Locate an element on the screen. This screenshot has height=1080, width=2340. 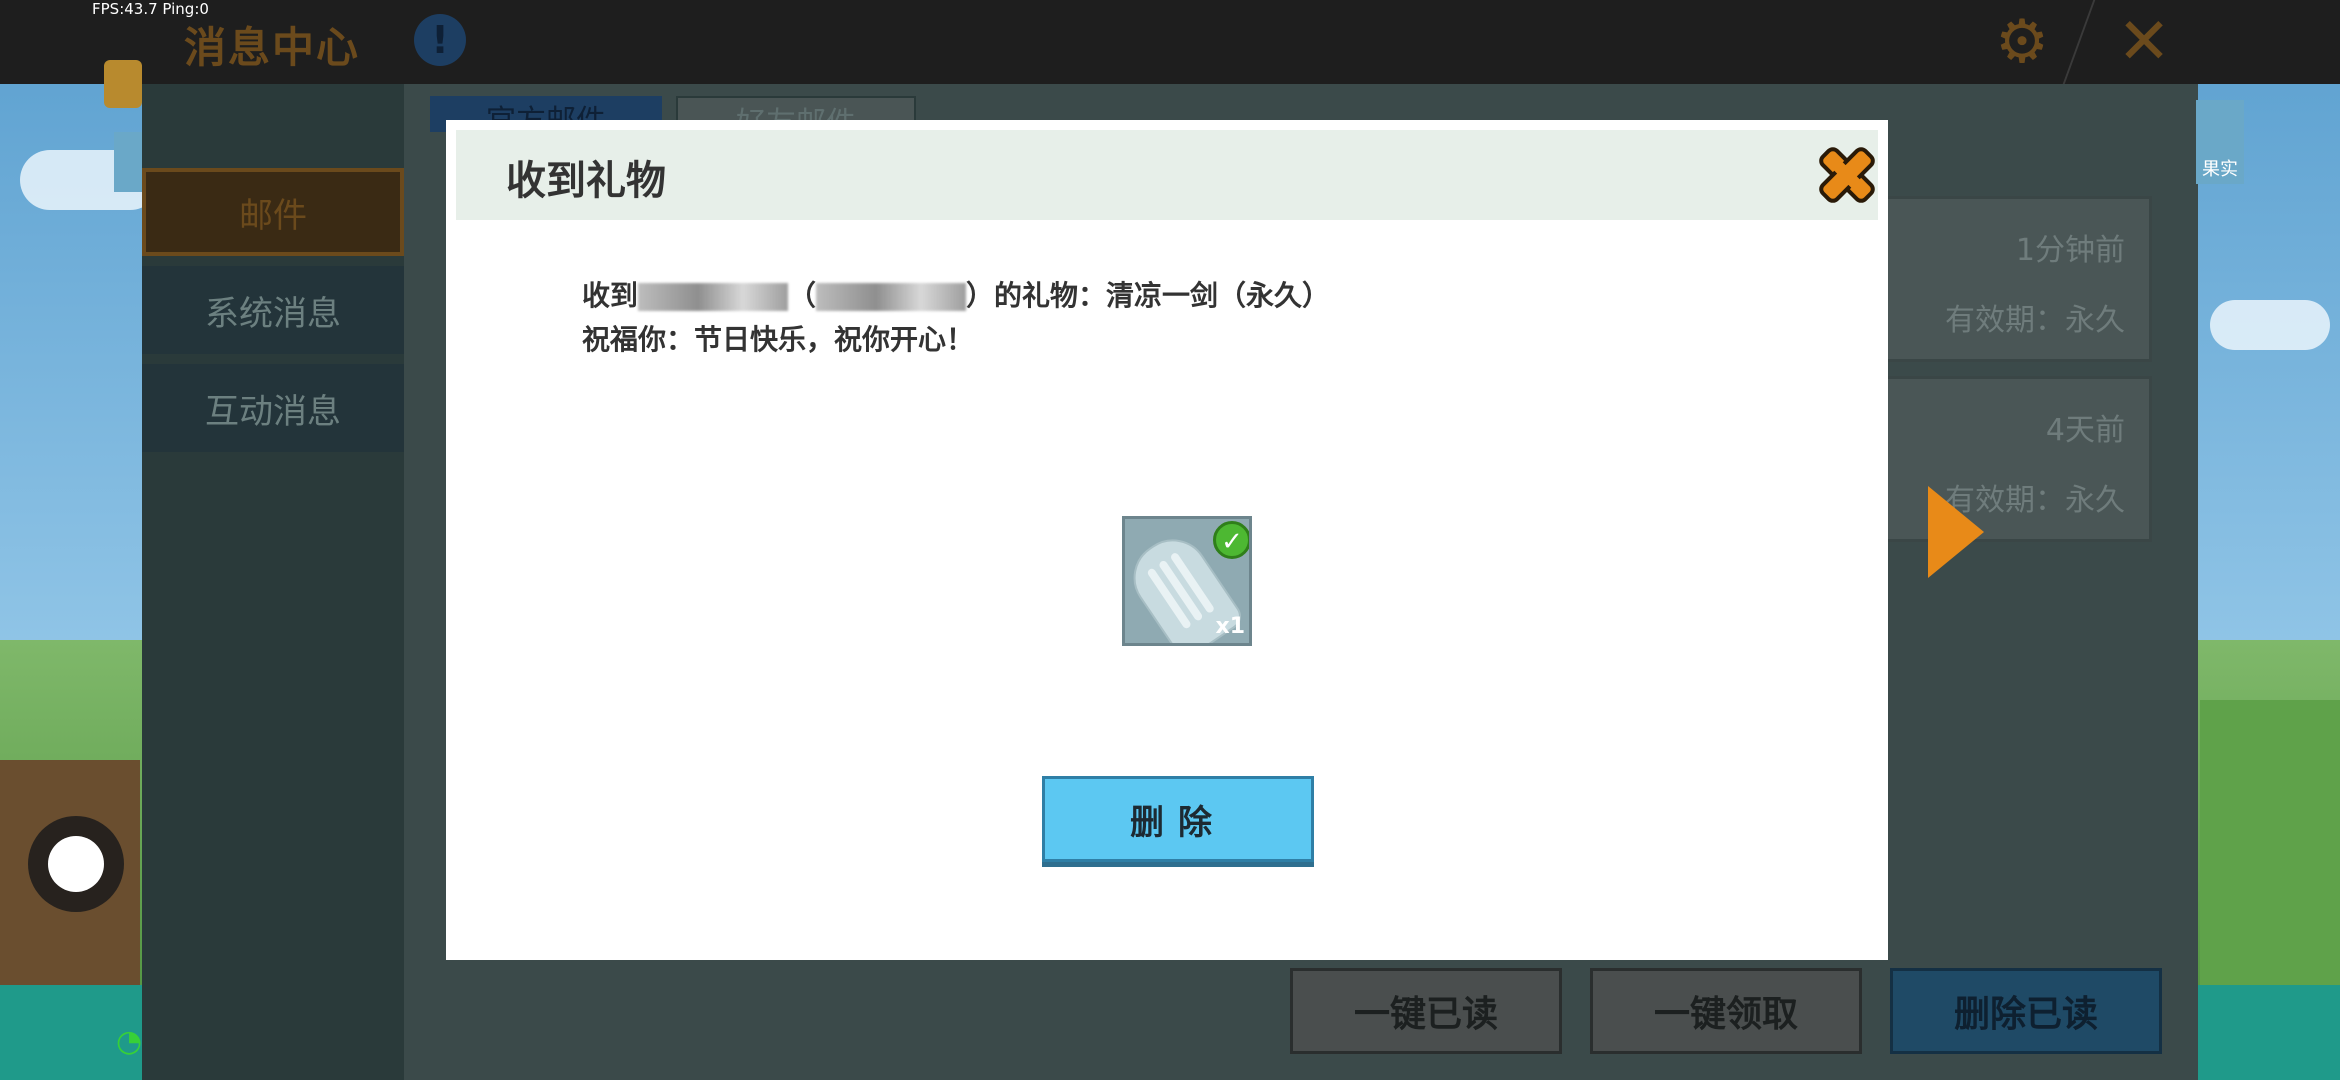
gift-item-slot: ✓ x1 is located at coordinates (1187, 581).